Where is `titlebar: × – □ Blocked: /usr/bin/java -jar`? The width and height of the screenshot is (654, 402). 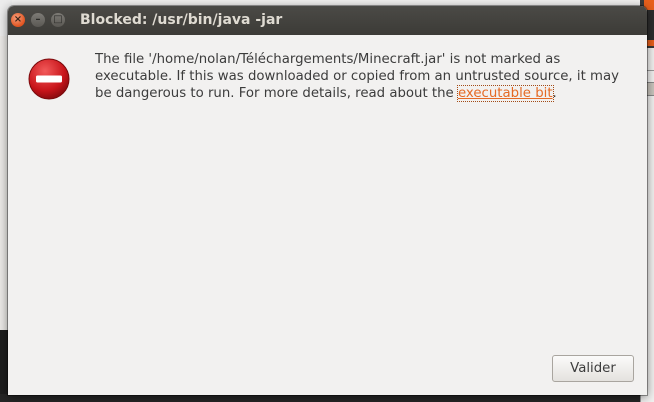
titlebar: × – □ Blocked: /usr/bin/java -jar is located at coordinates (327, 20).